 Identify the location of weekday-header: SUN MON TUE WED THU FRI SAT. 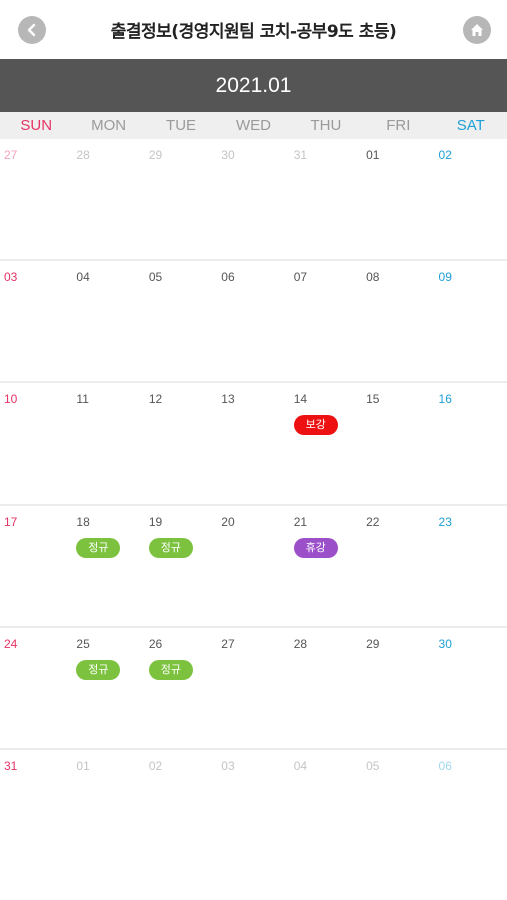
(253, 125).